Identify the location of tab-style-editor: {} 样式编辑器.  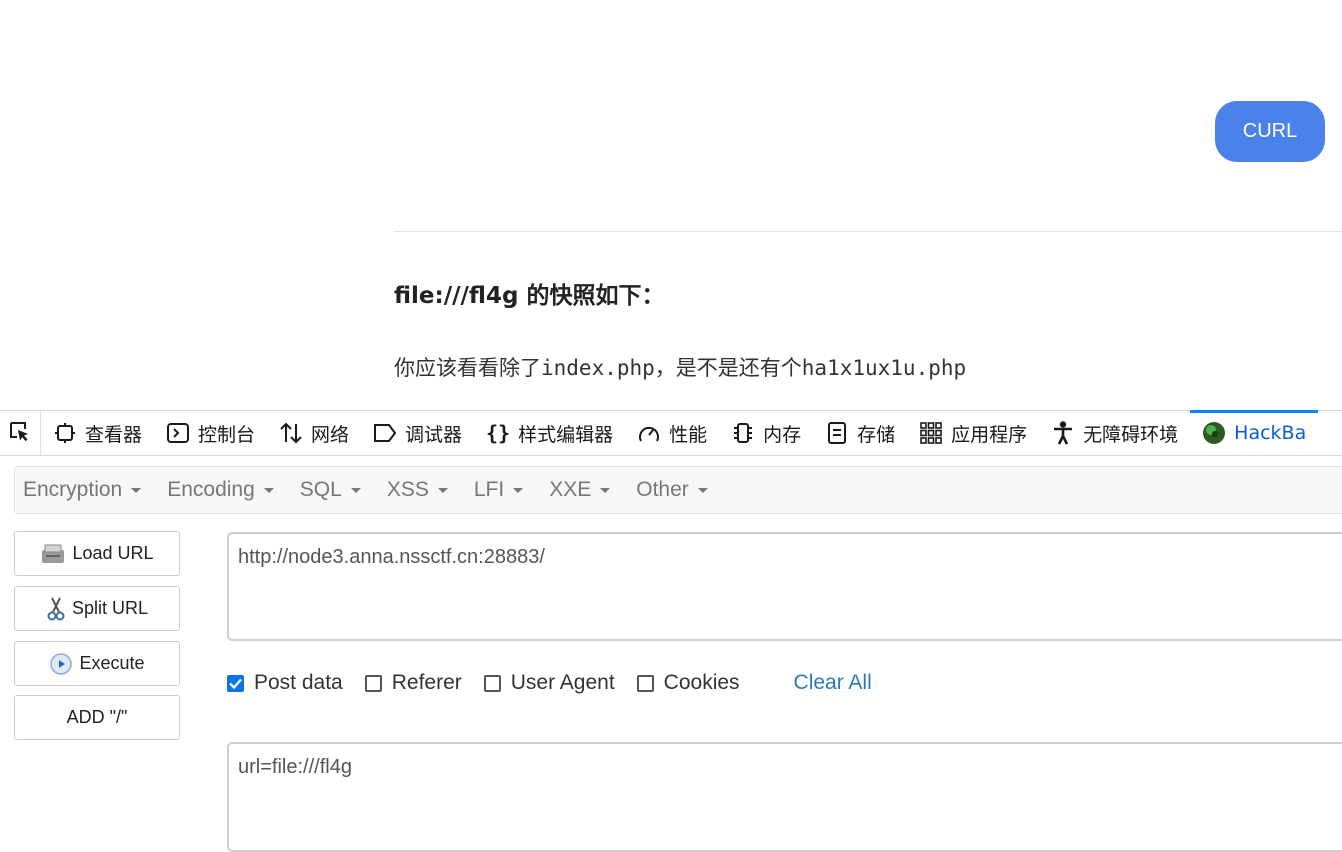
(549, 433).